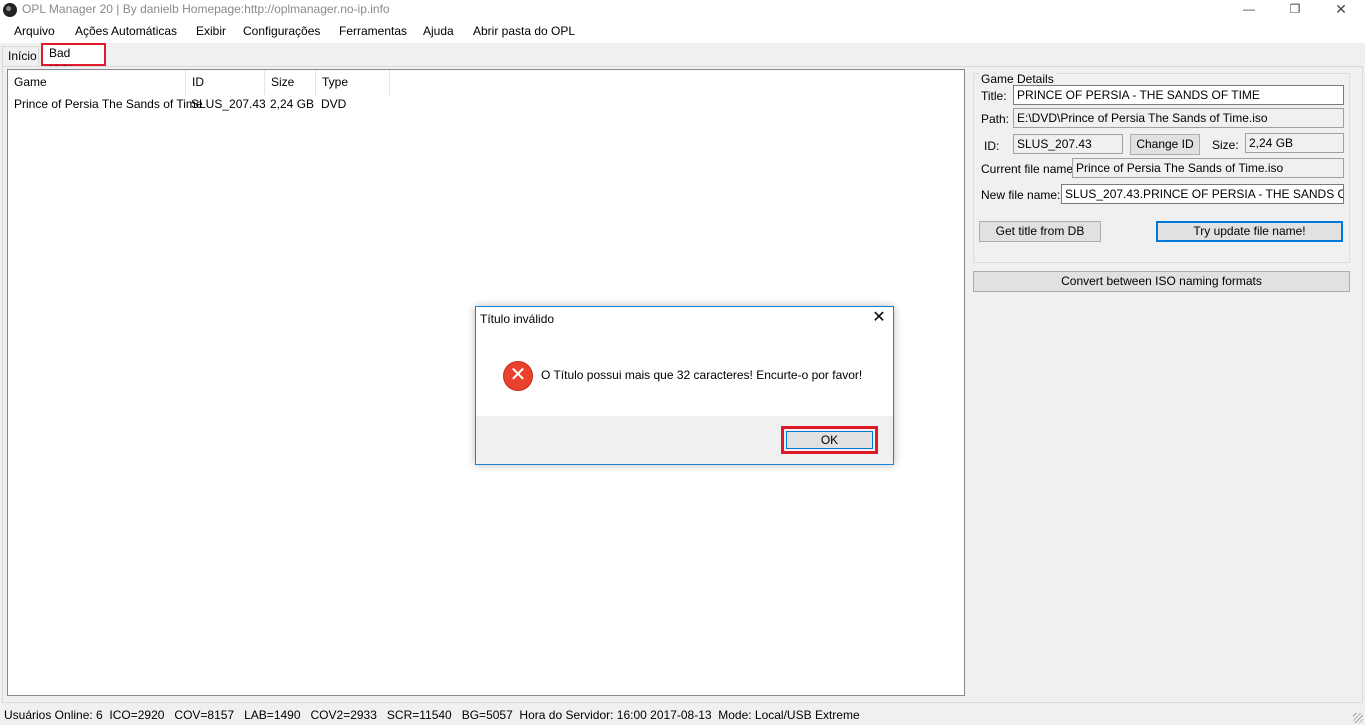  What do you see at coordinates (1178, 95) in the screenshot?
I see `title-field: PRINCE OF PERSIA - THE SANDS OF TIME` at bounding box center [1178, 95].